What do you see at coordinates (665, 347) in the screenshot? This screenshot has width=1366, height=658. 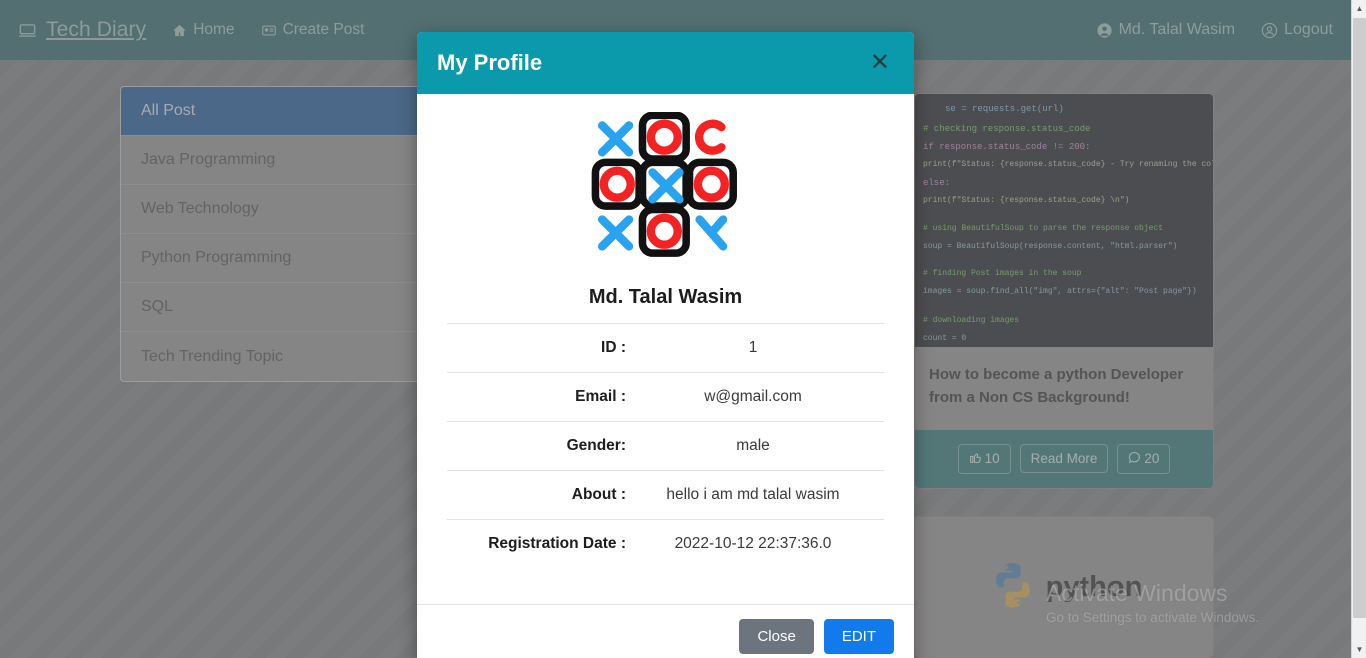 I see `table-row: ID : 1` at bounding box center [665, 347].